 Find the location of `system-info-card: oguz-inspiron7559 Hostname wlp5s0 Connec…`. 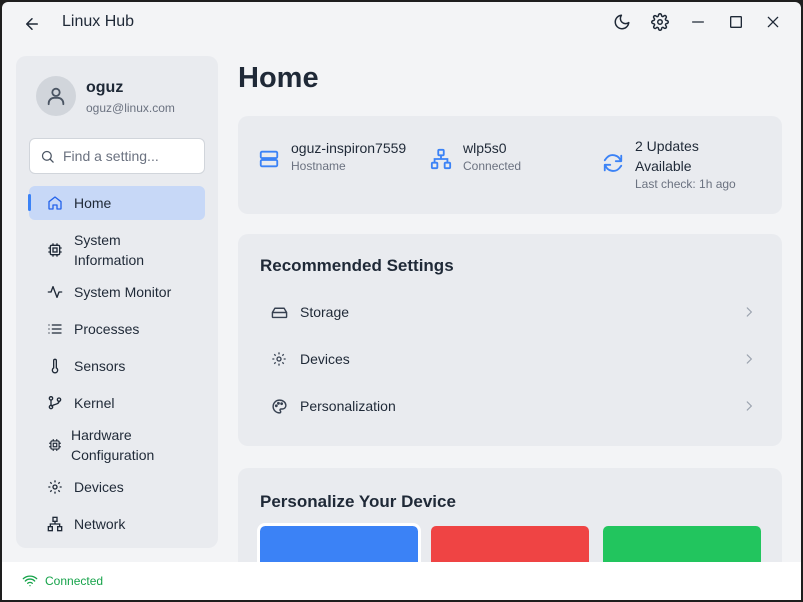

system-info-card: oguz-inspiron7559 Hostname wlp5s0 Connec… is located at coordinates (510, 165).